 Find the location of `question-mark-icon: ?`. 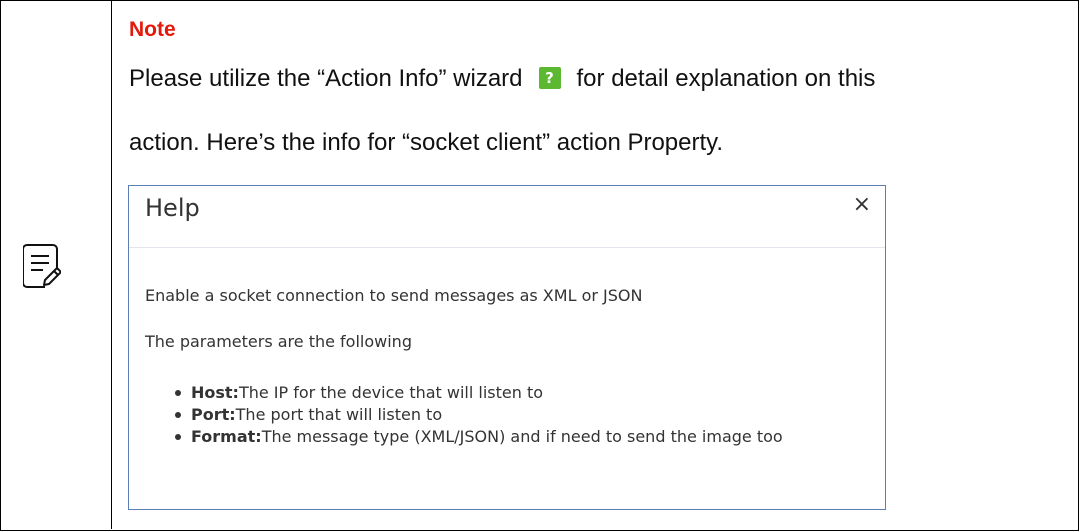

question-mark-icon: ? is located at coordinates (549, 78).